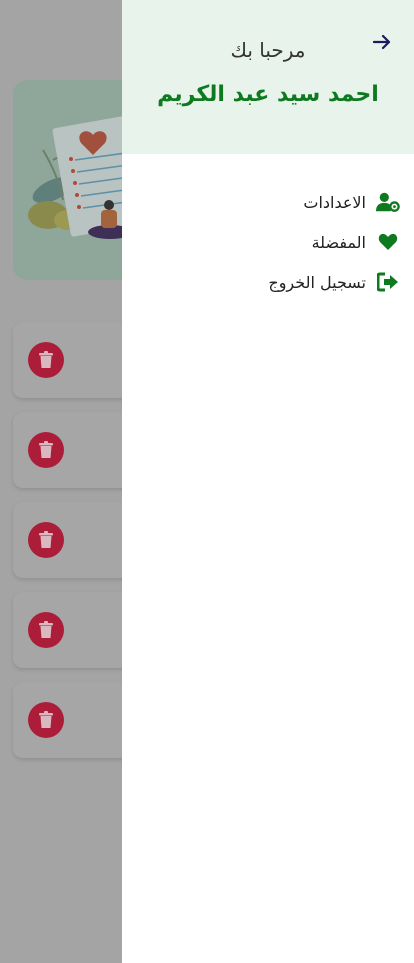  I want to click on menu-item-logout: تسجيل الخروج, so click(268, 282).